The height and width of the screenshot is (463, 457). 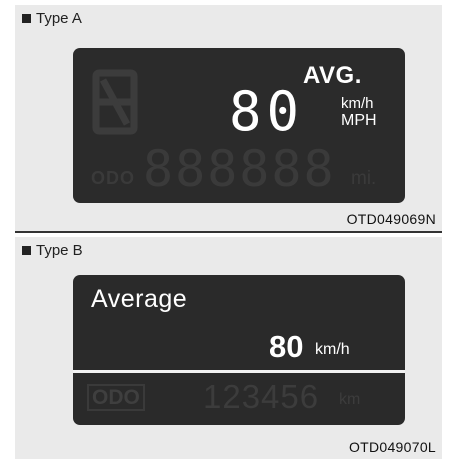 What do you see at coordinates (359, 120) in the screenshot?
I see `unit-mph-label: MPH` at bounding box center [359, 120].